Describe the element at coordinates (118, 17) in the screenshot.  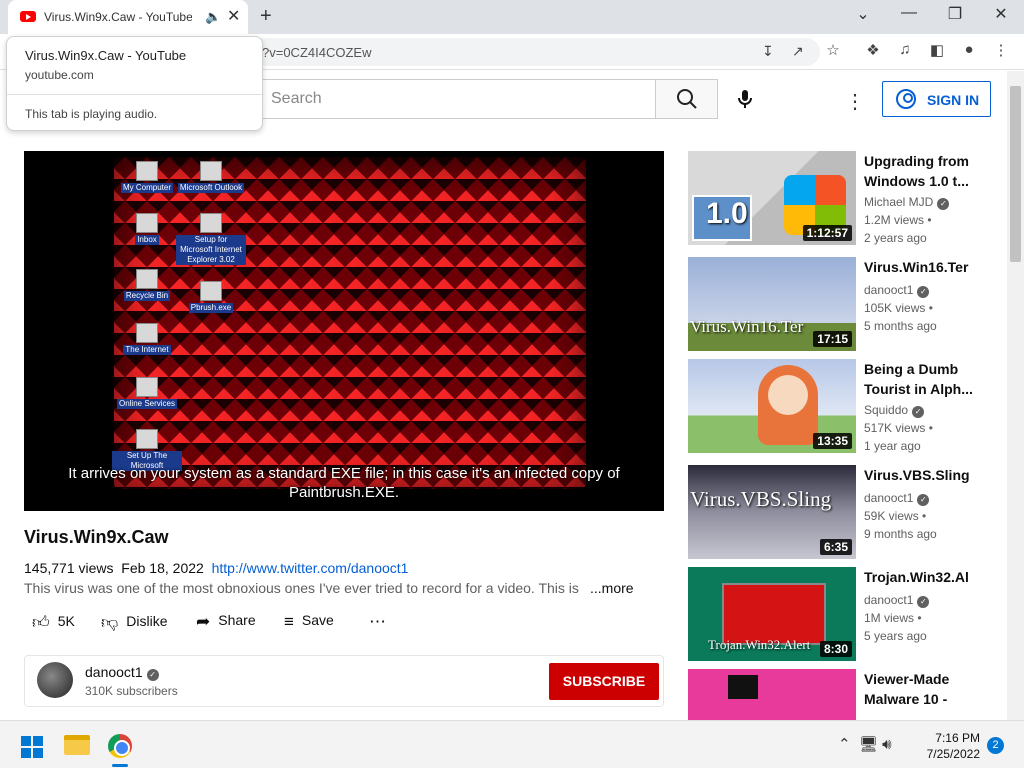
I see `tab-title: Virus.Win9x.Caw - YouTube` at that location.